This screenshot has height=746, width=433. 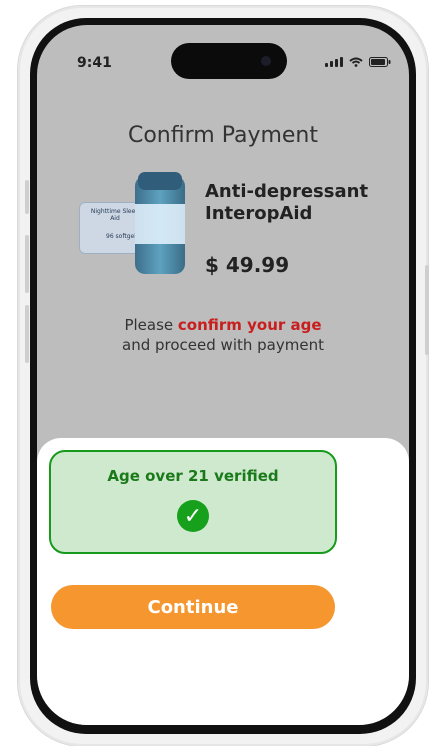 What do you see at coordinates (151, 325) in the screenshot?
I see `age-notice-prefix: Please` at bounding box center [151, 325].